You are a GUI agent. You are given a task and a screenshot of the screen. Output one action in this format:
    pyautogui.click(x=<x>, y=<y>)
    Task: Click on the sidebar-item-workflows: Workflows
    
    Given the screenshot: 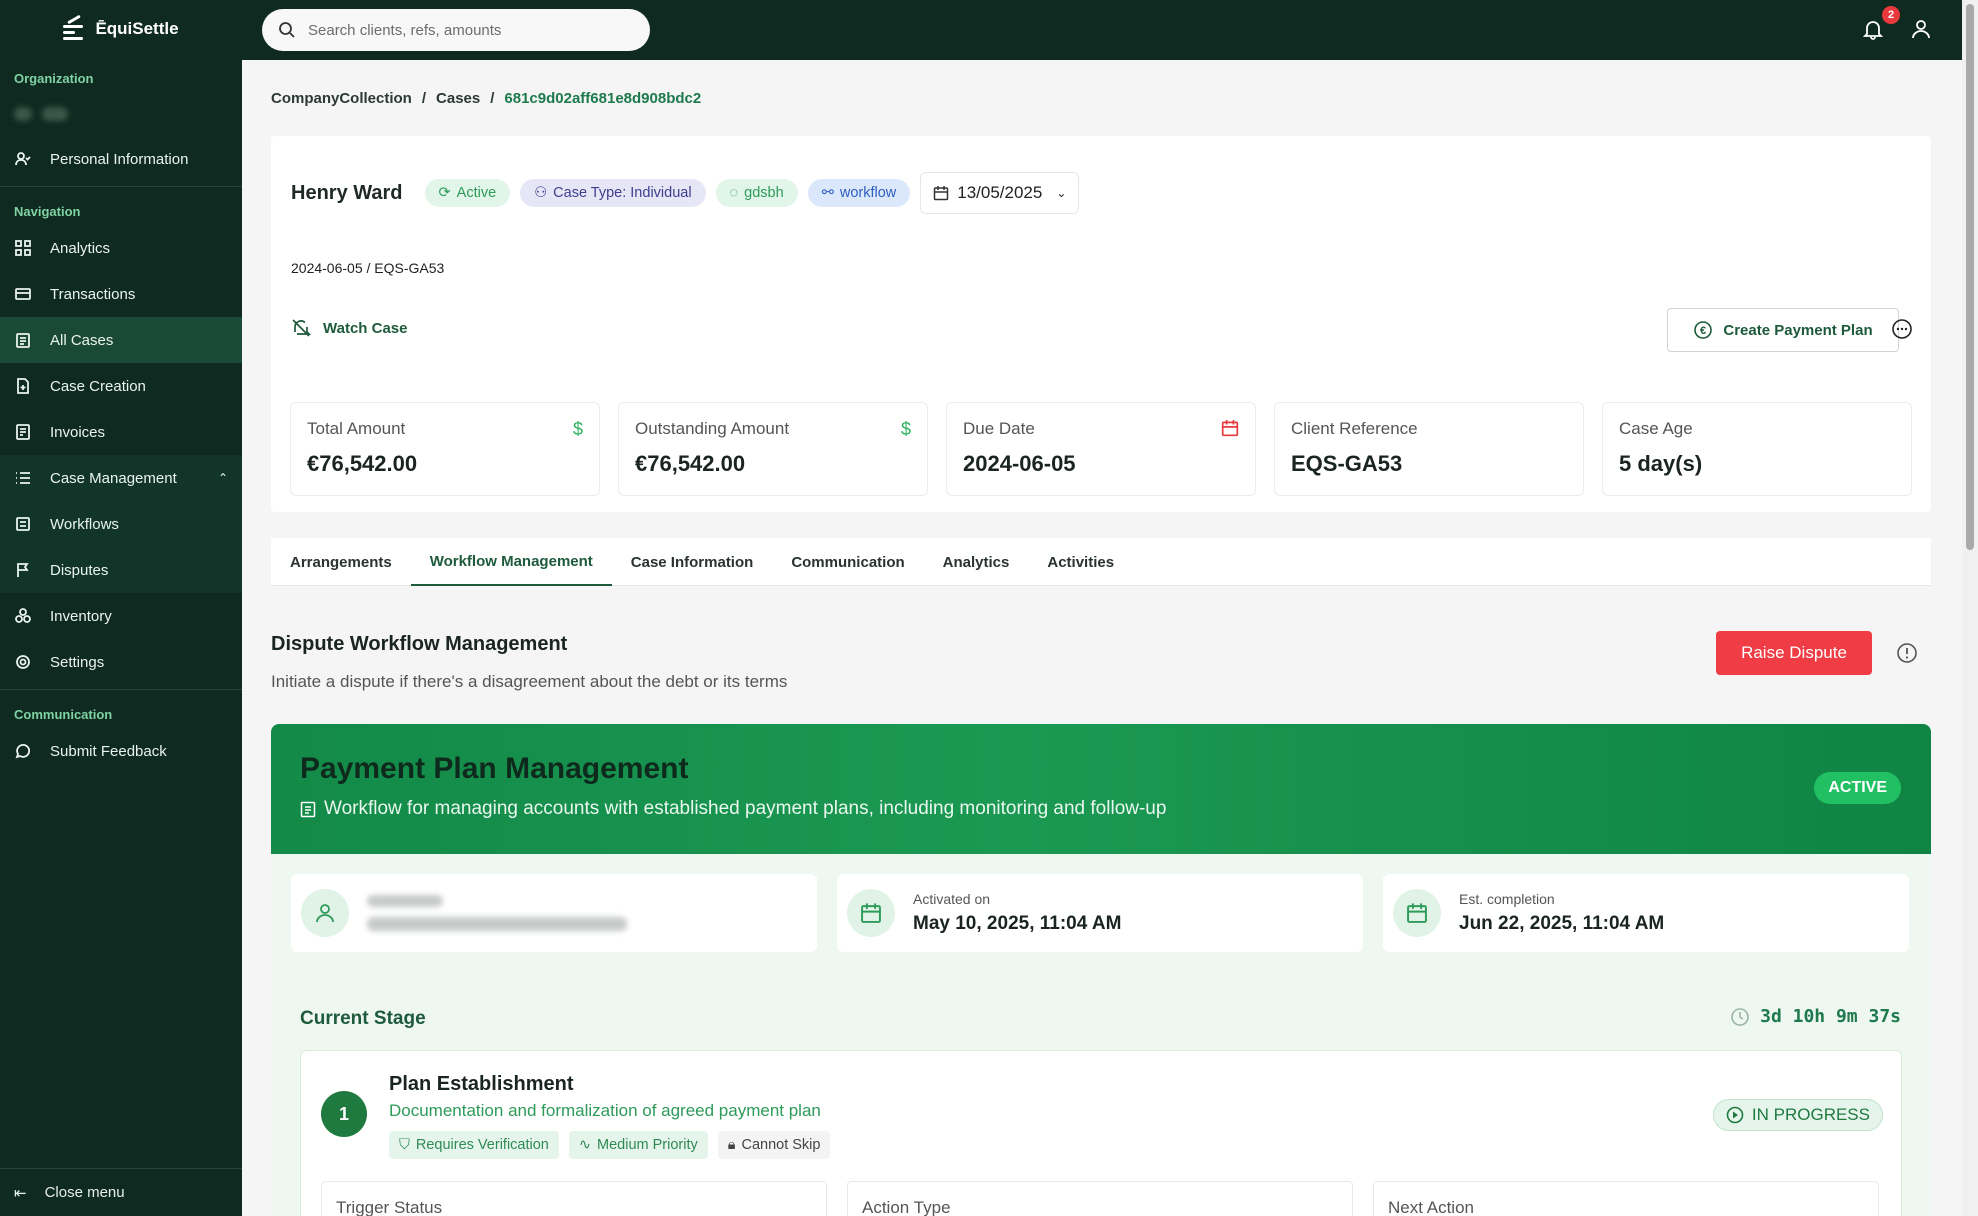 What is the action you would take?
    pyautogui.click(x=121, y=524)
    